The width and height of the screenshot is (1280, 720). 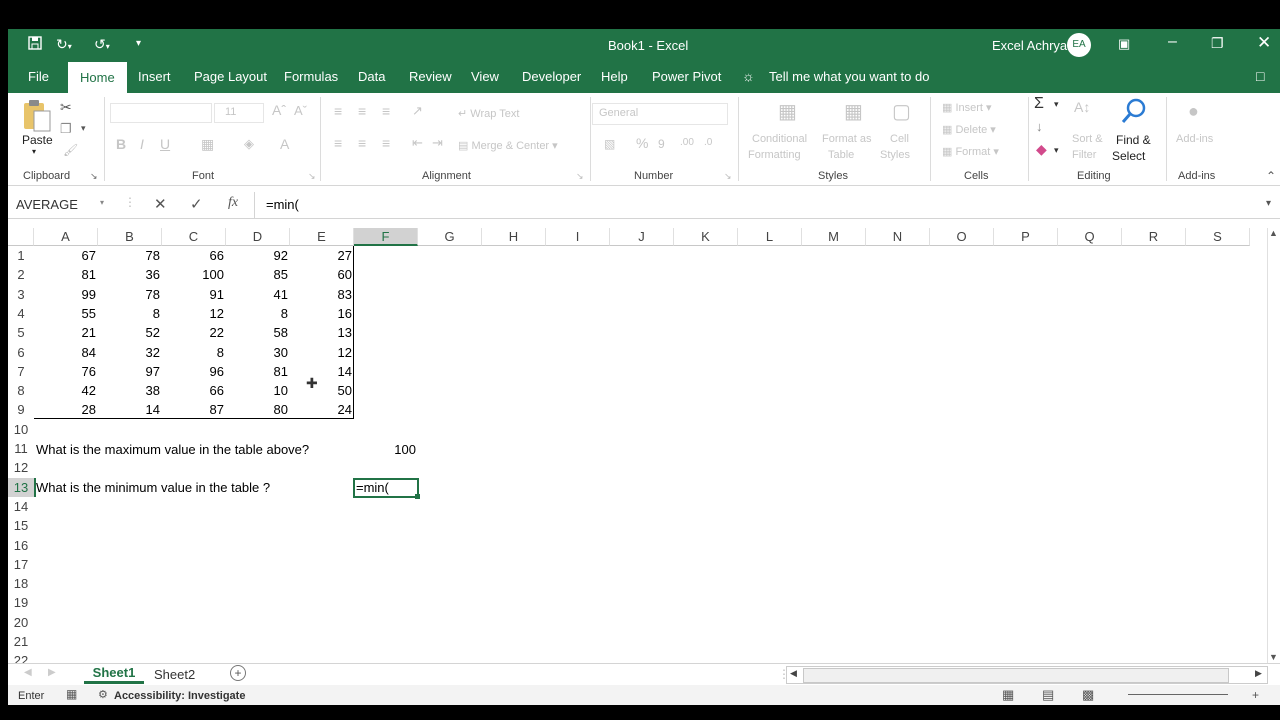 What do you see at coordinates (774, 155) in the screenshot?
I see `conditional-formatting-label2: Formatting` at bounding box center [774, 155].